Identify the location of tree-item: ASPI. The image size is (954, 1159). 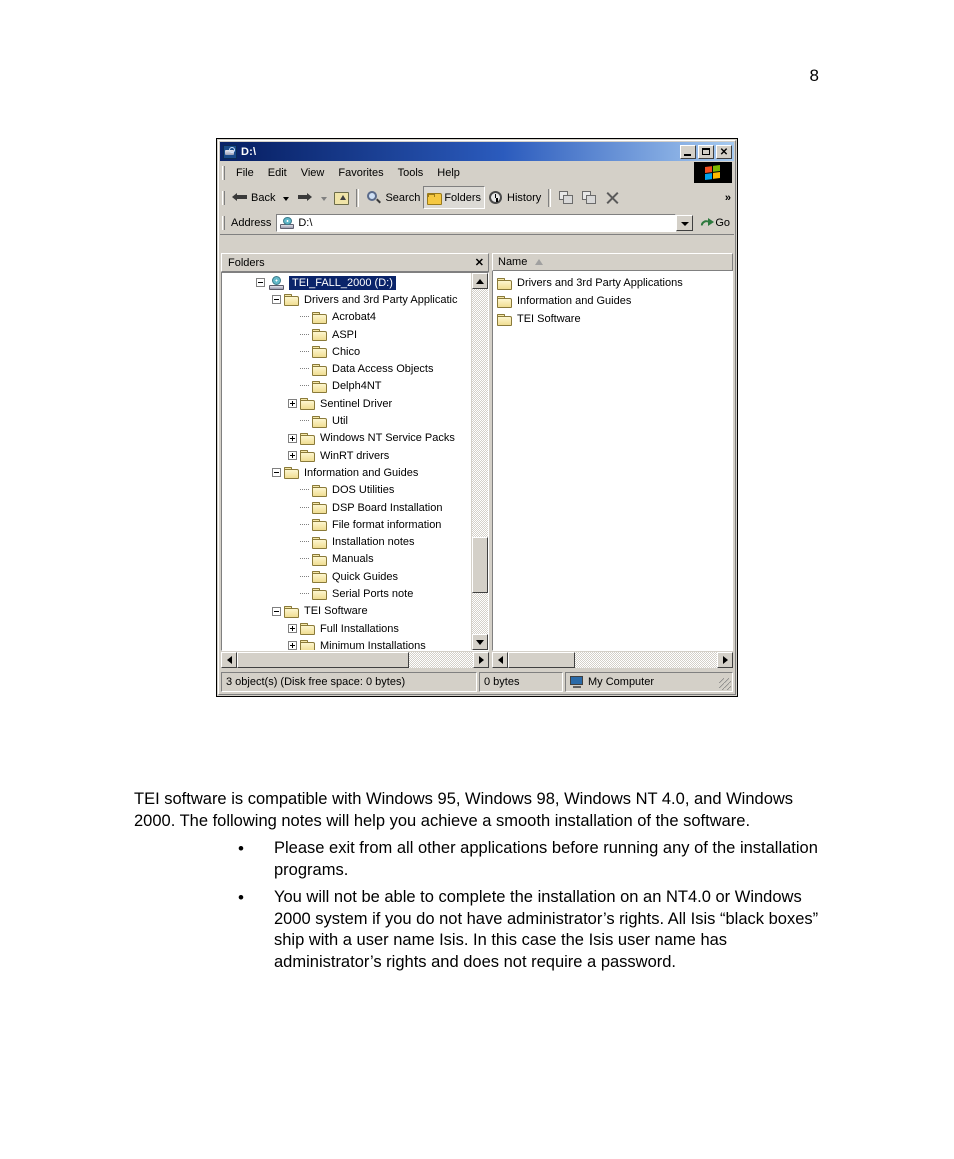
(346, 334).